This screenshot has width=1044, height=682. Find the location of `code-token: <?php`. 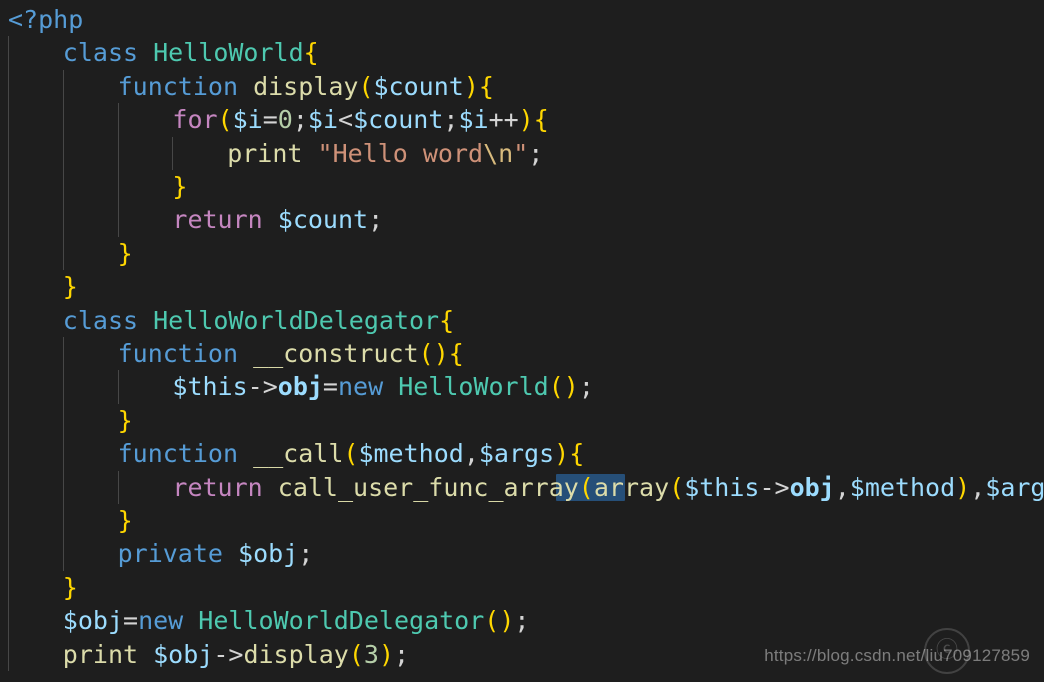

code-token: <?php is located at coordinates (46, 19).